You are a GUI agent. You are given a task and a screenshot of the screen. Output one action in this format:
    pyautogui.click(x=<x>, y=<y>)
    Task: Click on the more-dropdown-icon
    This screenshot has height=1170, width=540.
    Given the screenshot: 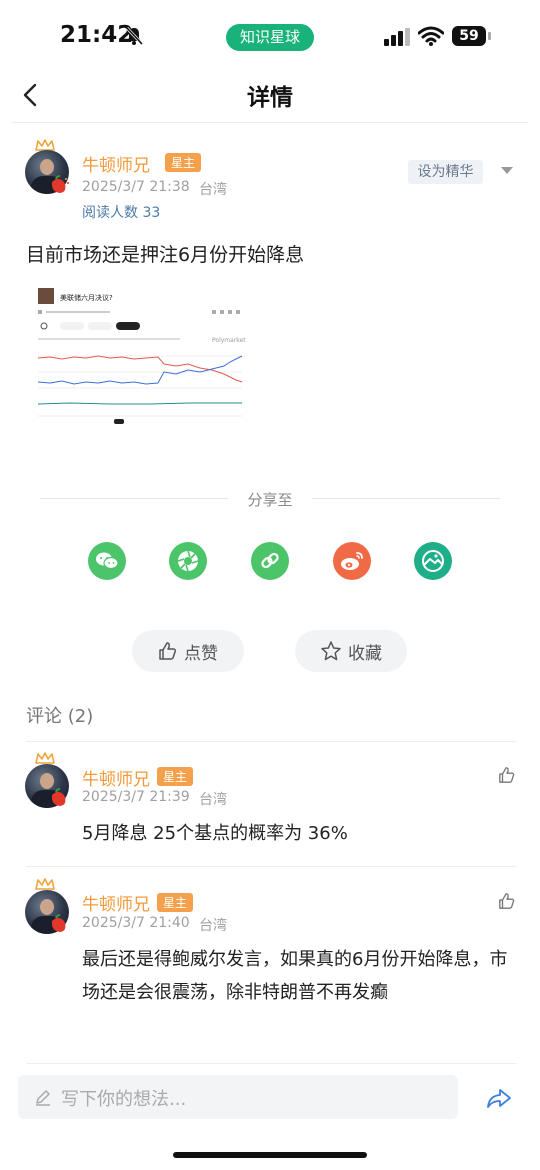 What is the action you would take?
    pyautogui.click(x=507, y=170)
    